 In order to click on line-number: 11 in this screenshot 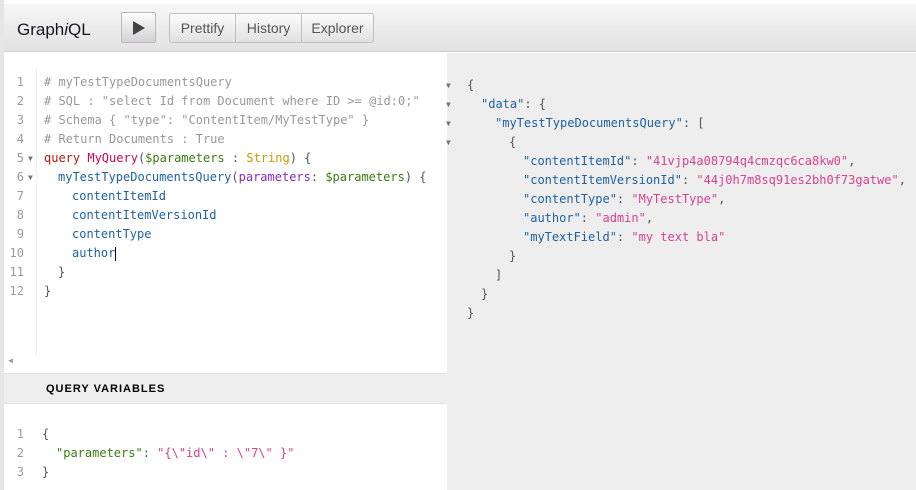, I will do `click(16, 272)`.